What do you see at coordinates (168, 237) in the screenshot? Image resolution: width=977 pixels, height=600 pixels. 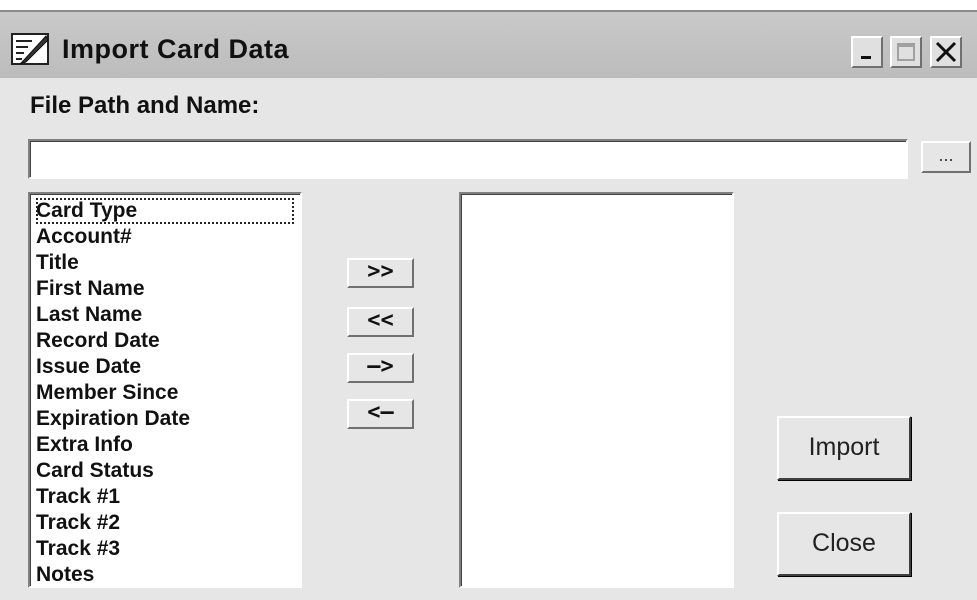 I see `list-item: Account#` at bounding box center [168, 237].